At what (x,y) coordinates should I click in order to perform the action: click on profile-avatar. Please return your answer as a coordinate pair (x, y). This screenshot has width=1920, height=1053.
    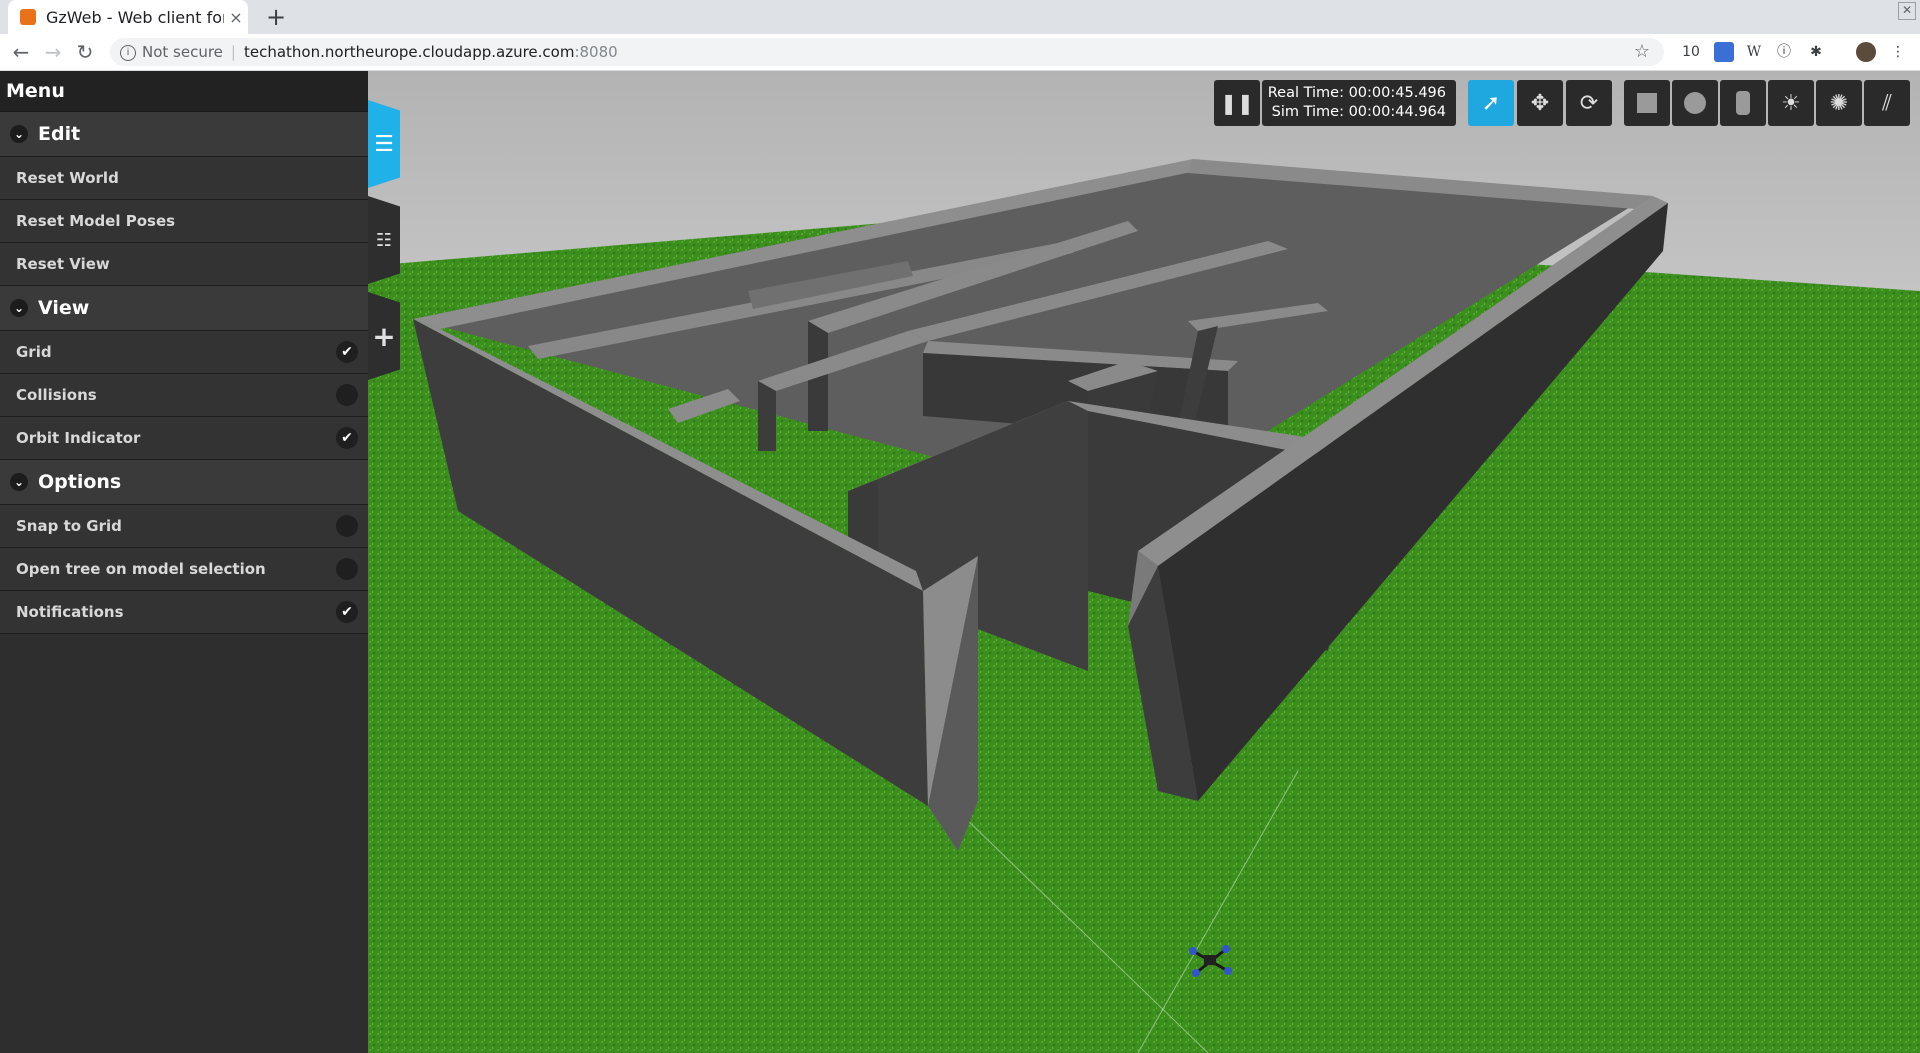
    Looking at the image, I should click on (1866, 52).